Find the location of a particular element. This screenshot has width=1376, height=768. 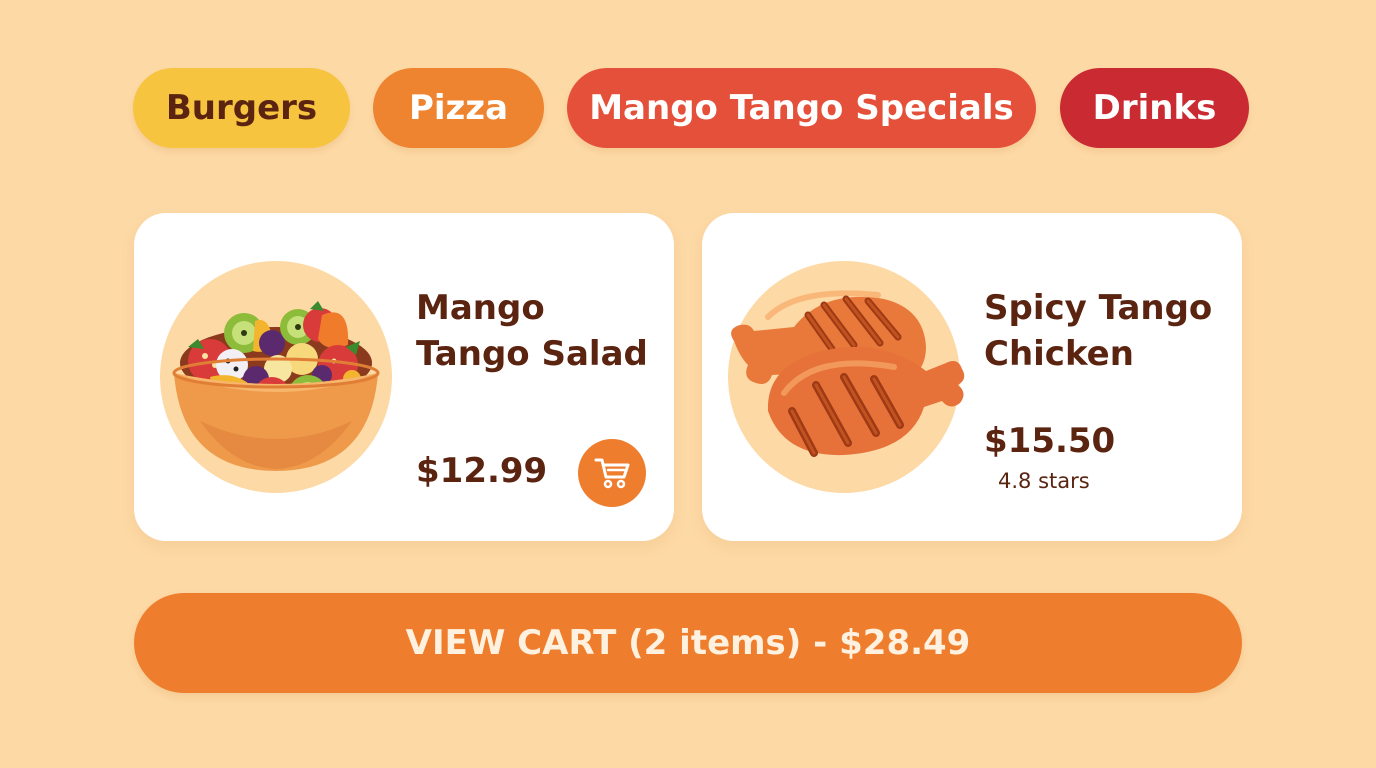

category-pill-mango-tango-specials: Mango Tango Specials is located at coordinates (801, 108).